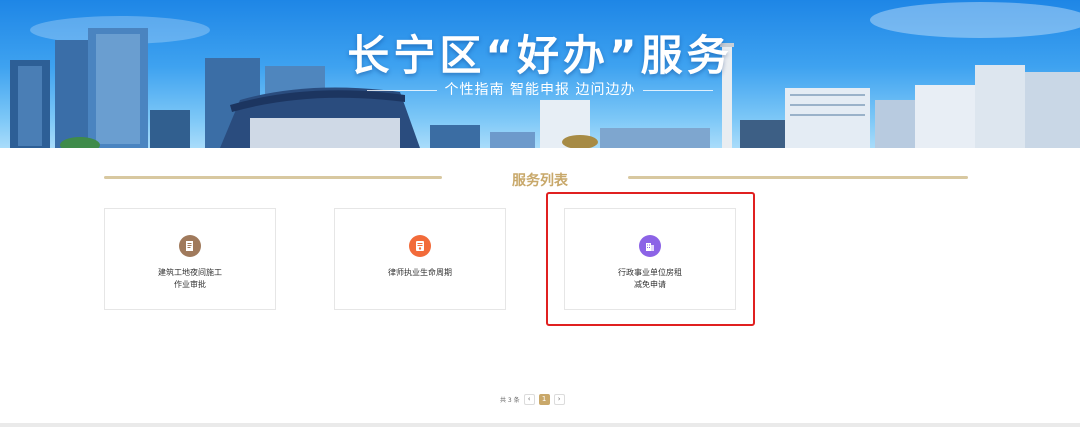 The image size is (1080, 427). Describe the element at coordinates (190, 246) in the screenshot. I see `document-icon` at that location.